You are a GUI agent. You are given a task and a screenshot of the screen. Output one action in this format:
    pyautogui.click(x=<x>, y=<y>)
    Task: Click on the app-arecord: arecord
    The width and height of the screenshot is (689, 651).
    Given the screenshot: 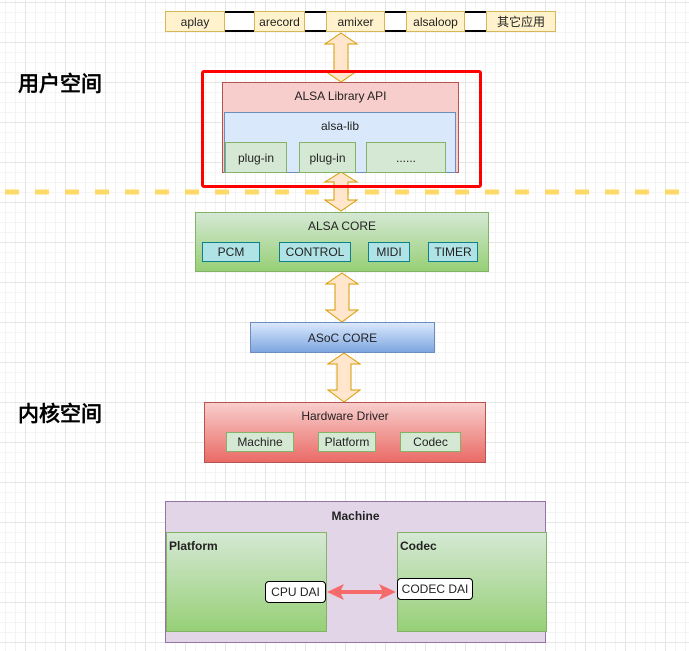 What is the action you would take?
    pyautogui.click(x=279, y=21)
    